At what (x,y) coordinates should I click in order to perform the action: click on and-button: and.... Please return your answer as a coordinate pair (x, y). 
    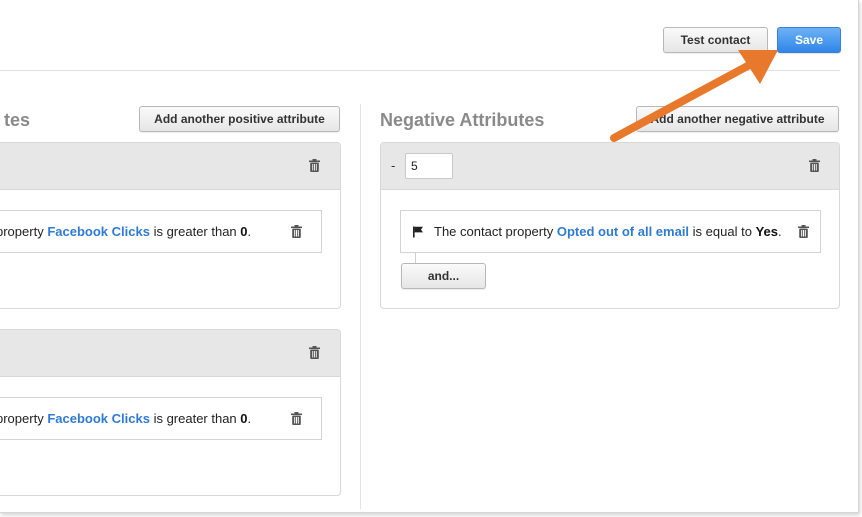
    Looking at the image, I should click on (443, 276).